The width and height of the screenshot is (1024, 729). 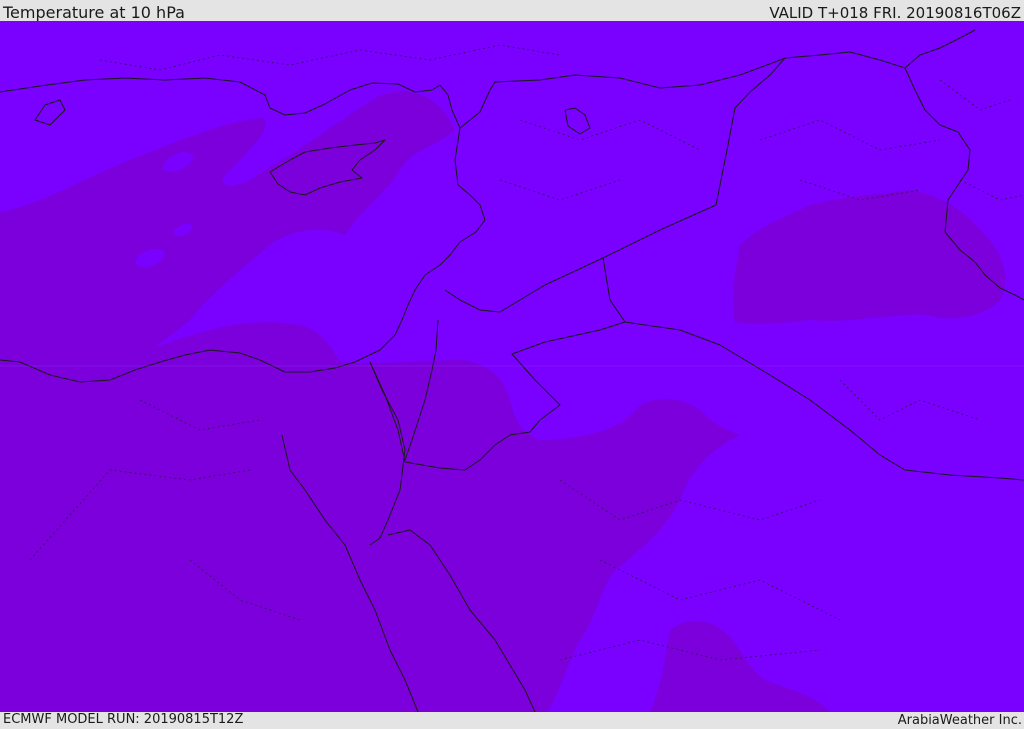 I want to click on map-title: Temperature at 10 hPa, so click(x=94, y=12).